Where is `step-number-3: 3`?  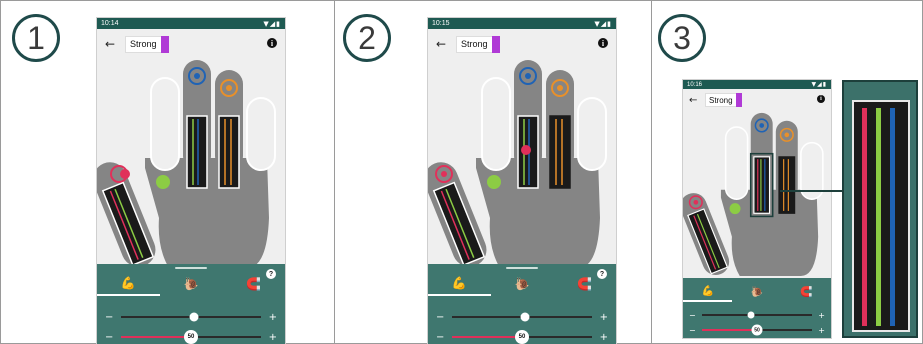 step-number-3: 3 is located at coordinates (682, 38).